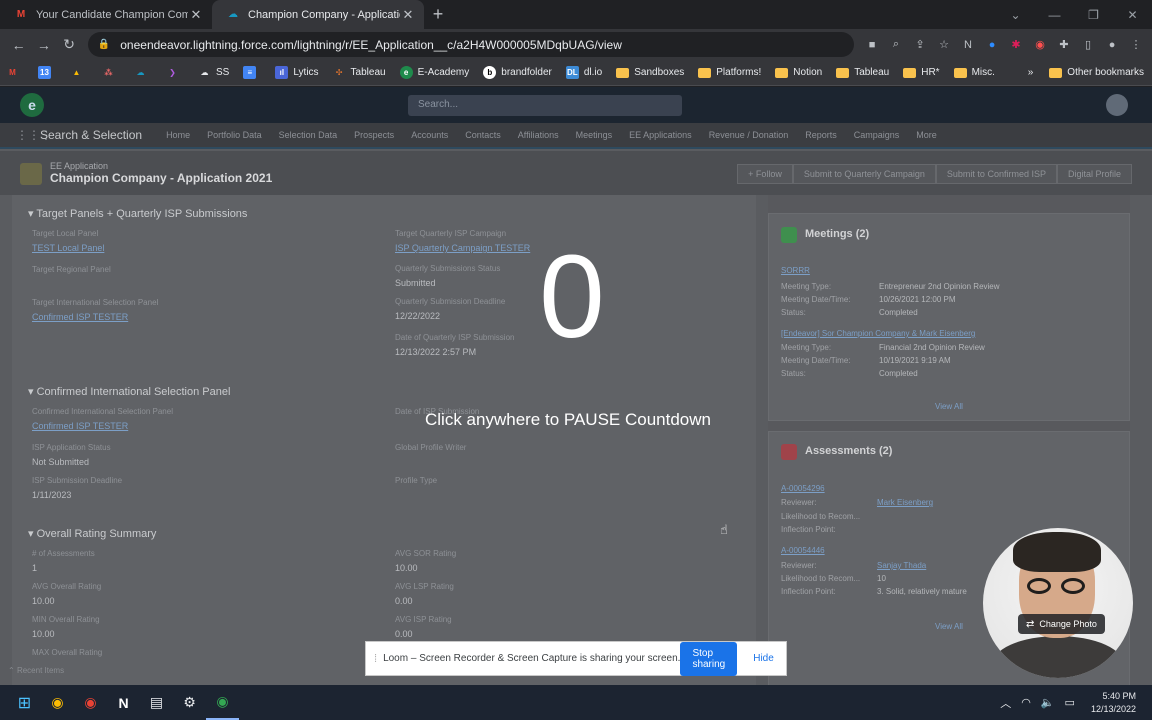 The height and width of the screenshot is (720, 1152). Describe the element at coordinates (34, 135) in the screenshot. I see `app-launcher-icon: ⋮⋮⋮` at that location.